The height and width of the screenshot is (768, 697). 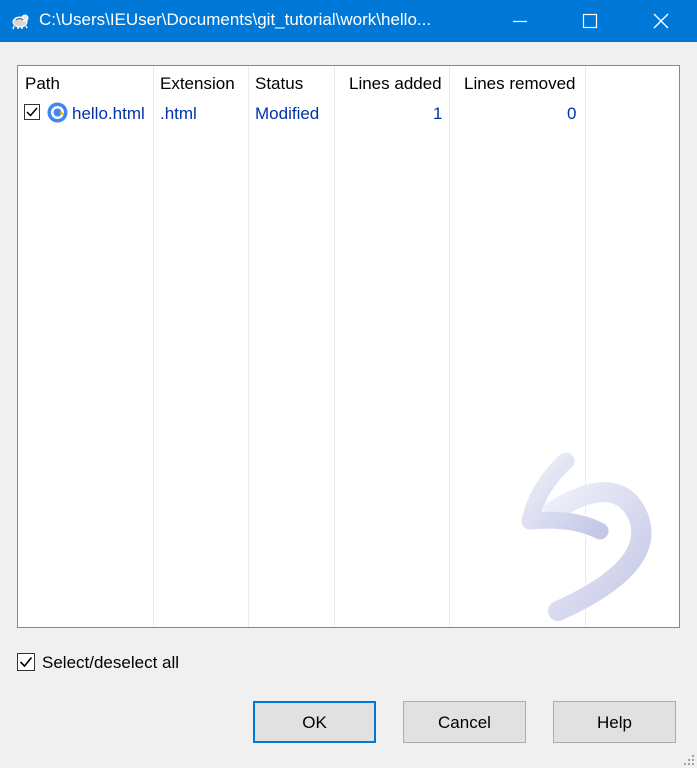 I want to click on tortoisegit-icon, so click(x=20, y=22).